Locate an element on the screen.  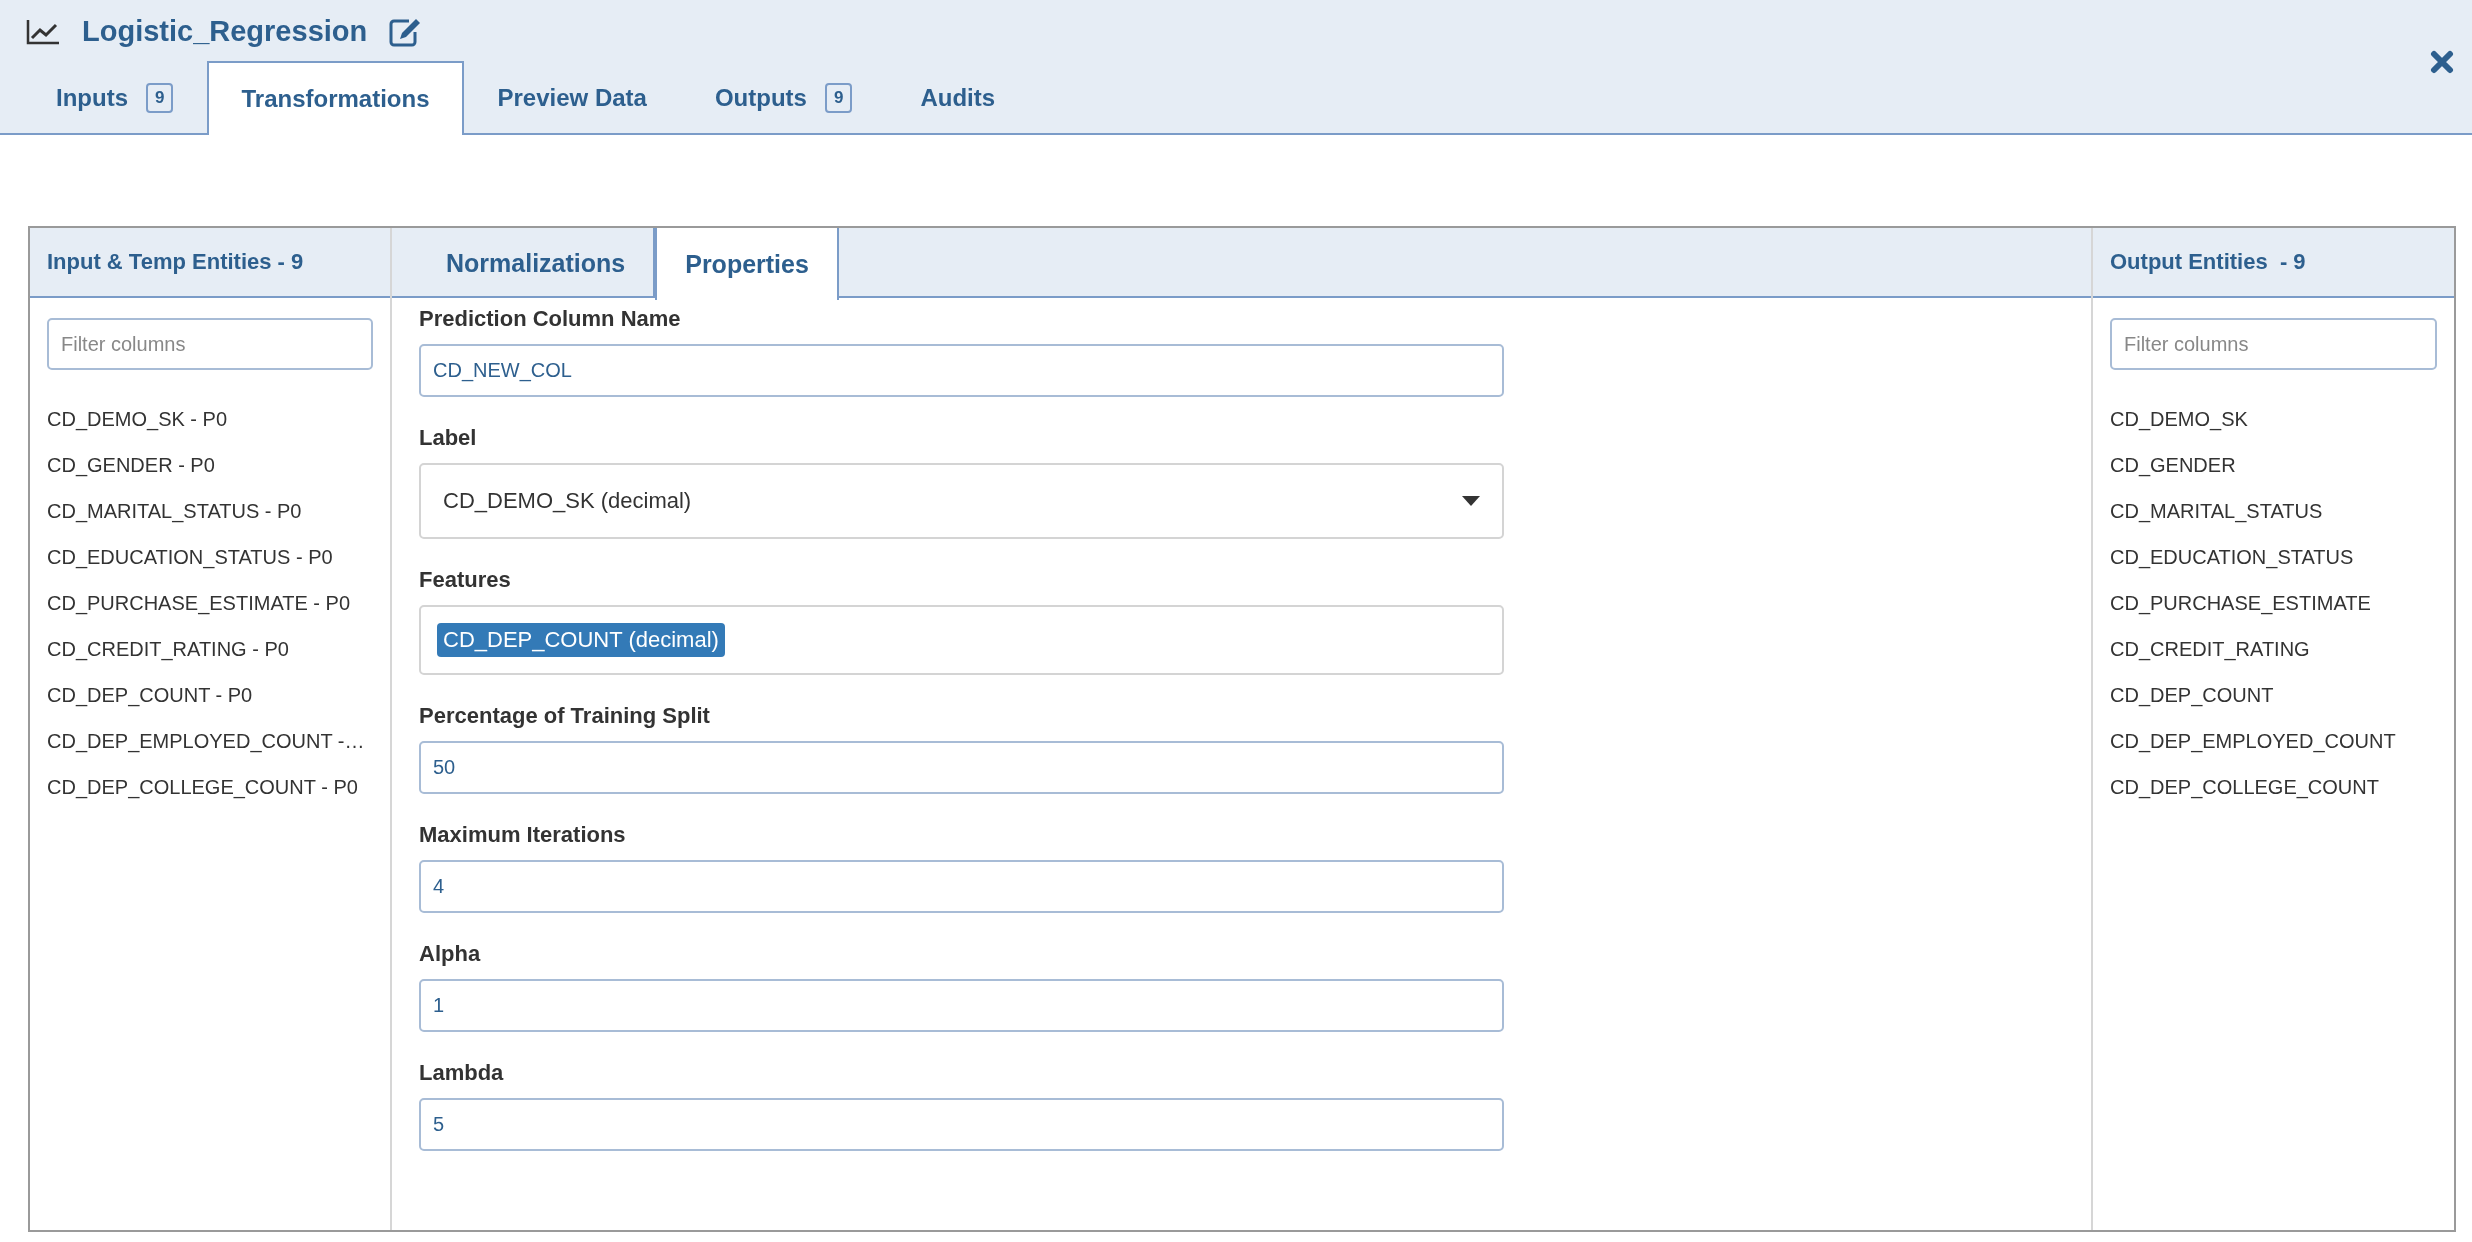
label-dropdown: CD_DEMO_SK (decimal) is located at coordinates (961, 501).